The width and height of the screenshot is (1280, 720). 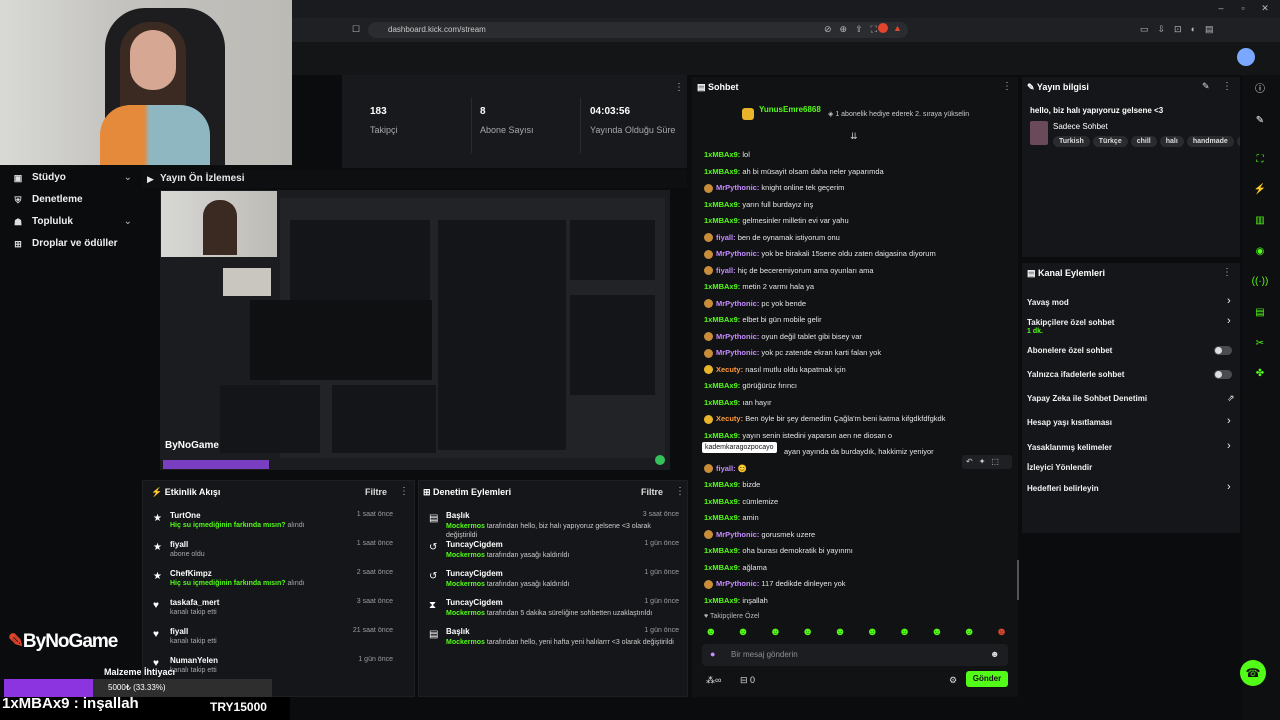 I want to click on chat-settings-group-icon: ⁂∞, so click(x=713, y=680).